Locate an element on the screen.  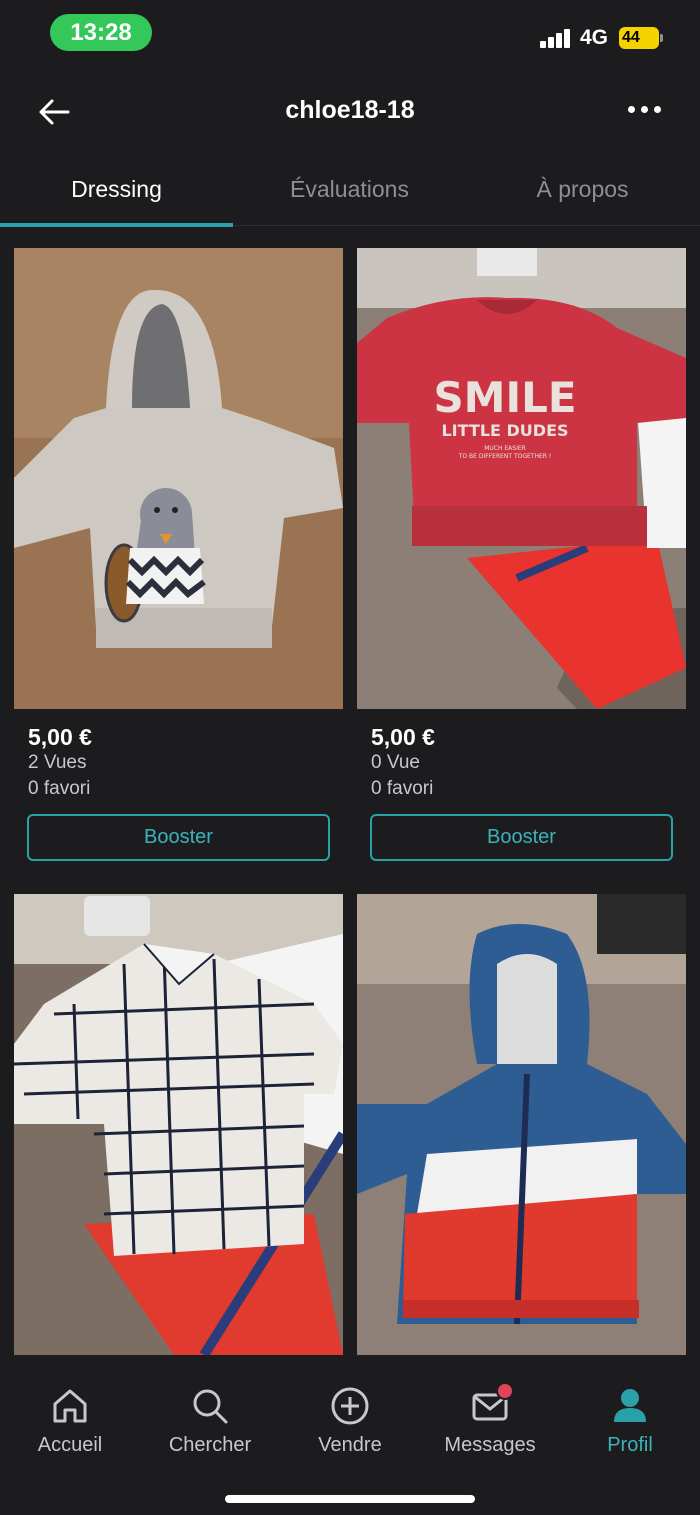
sweatshirt-print-line1: SMILE is located at coordinates (504, 397).